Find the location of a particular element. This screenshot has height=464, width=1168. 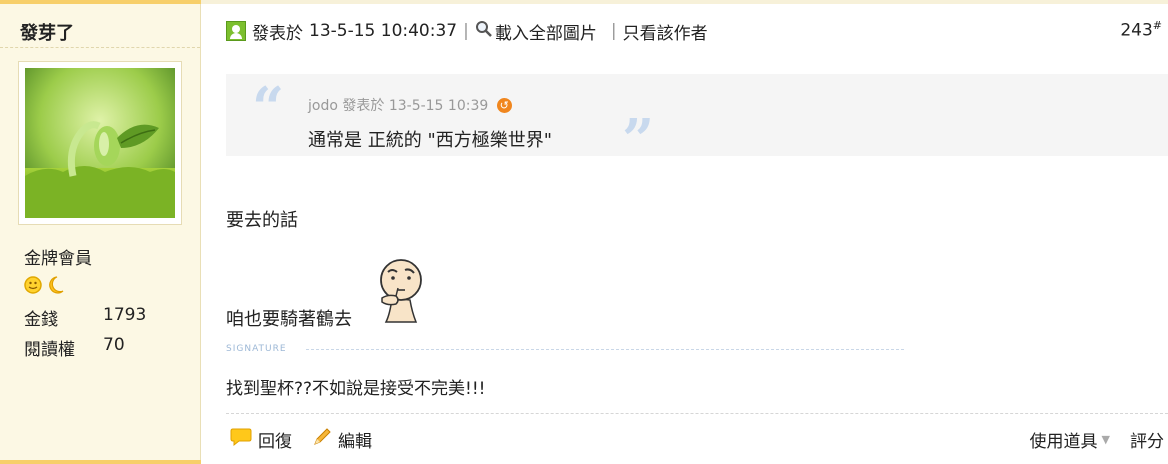

sidebar-top-bar is located at coordinates (100, 2).